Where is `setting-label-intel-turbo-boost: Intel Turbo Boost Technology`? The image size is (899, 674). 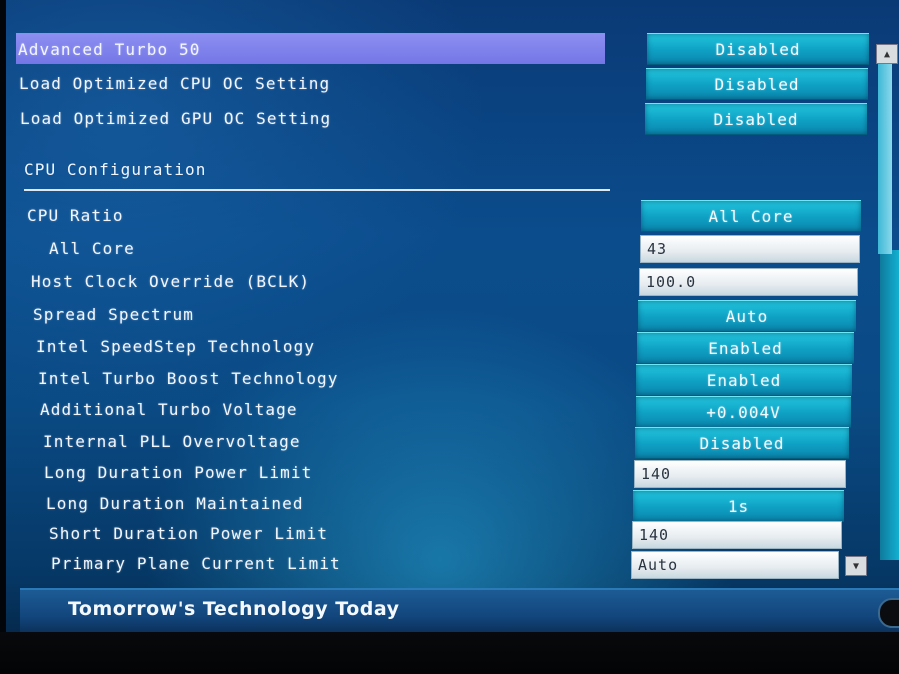 setting-label-intel-turbo-boost: Intel Turbo Boost Technology is located at coordinates (188, 378).